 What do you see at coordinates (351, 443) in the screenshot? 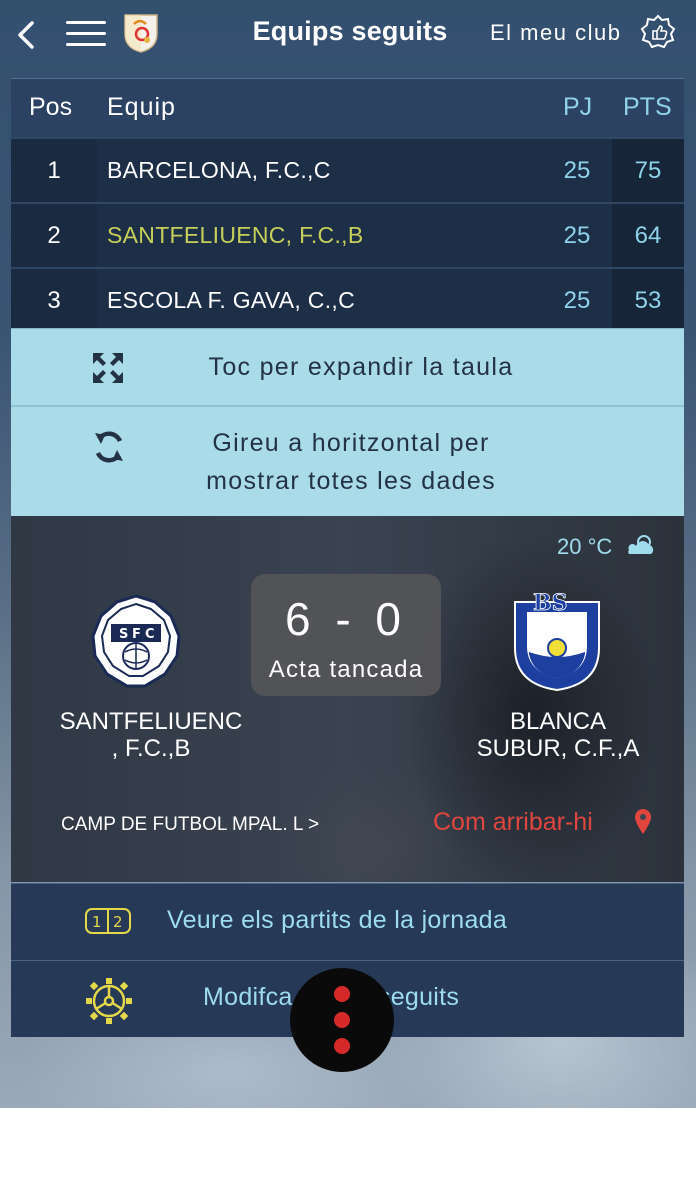
I see `rotate-hint-line1: Gireu a horitzontal per` at bounding box center [351, 443].